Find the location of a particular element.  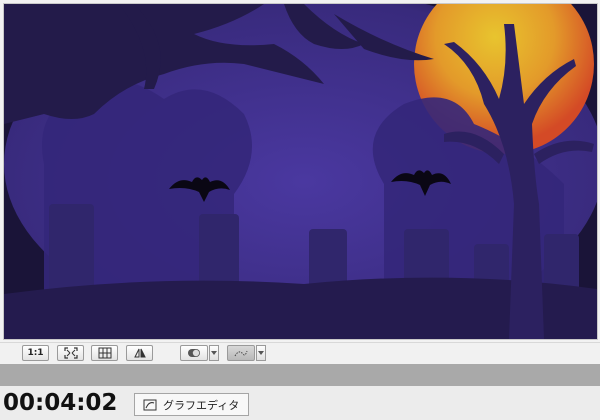

actual-size-button: 1:1 is located at coordinates (35, 353).